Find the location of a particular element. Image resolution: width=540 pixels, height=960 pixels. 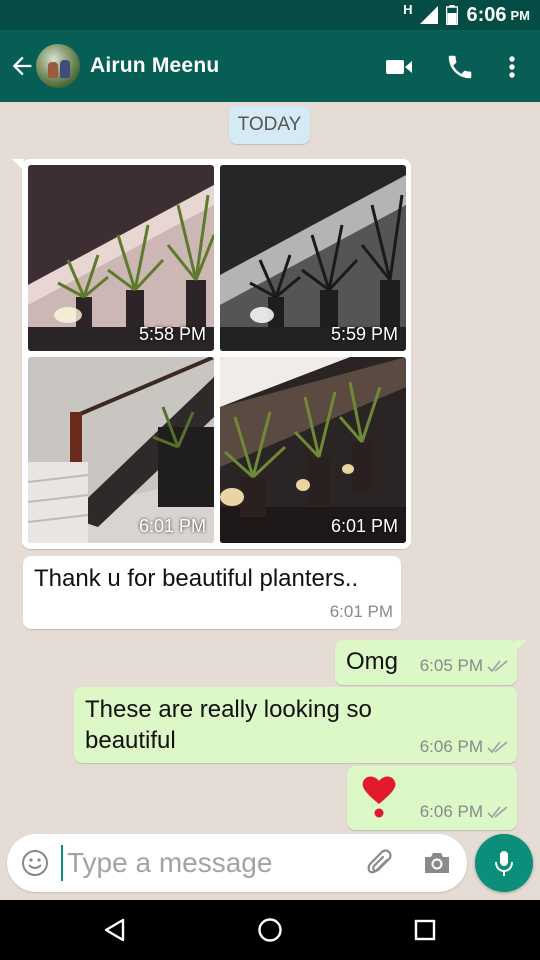

heavy-heart-exclamation-icon is located at coordinates (379, 797).